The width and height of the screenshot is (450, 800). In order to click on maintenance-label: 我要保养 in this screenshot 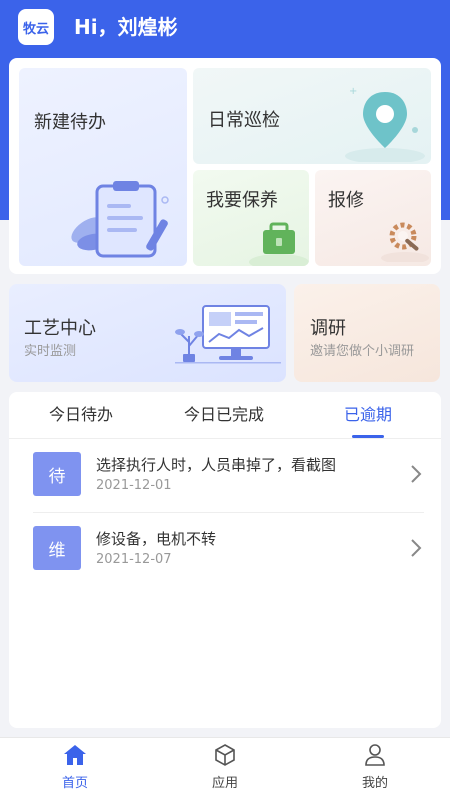, I will do `click(242, 200)`.